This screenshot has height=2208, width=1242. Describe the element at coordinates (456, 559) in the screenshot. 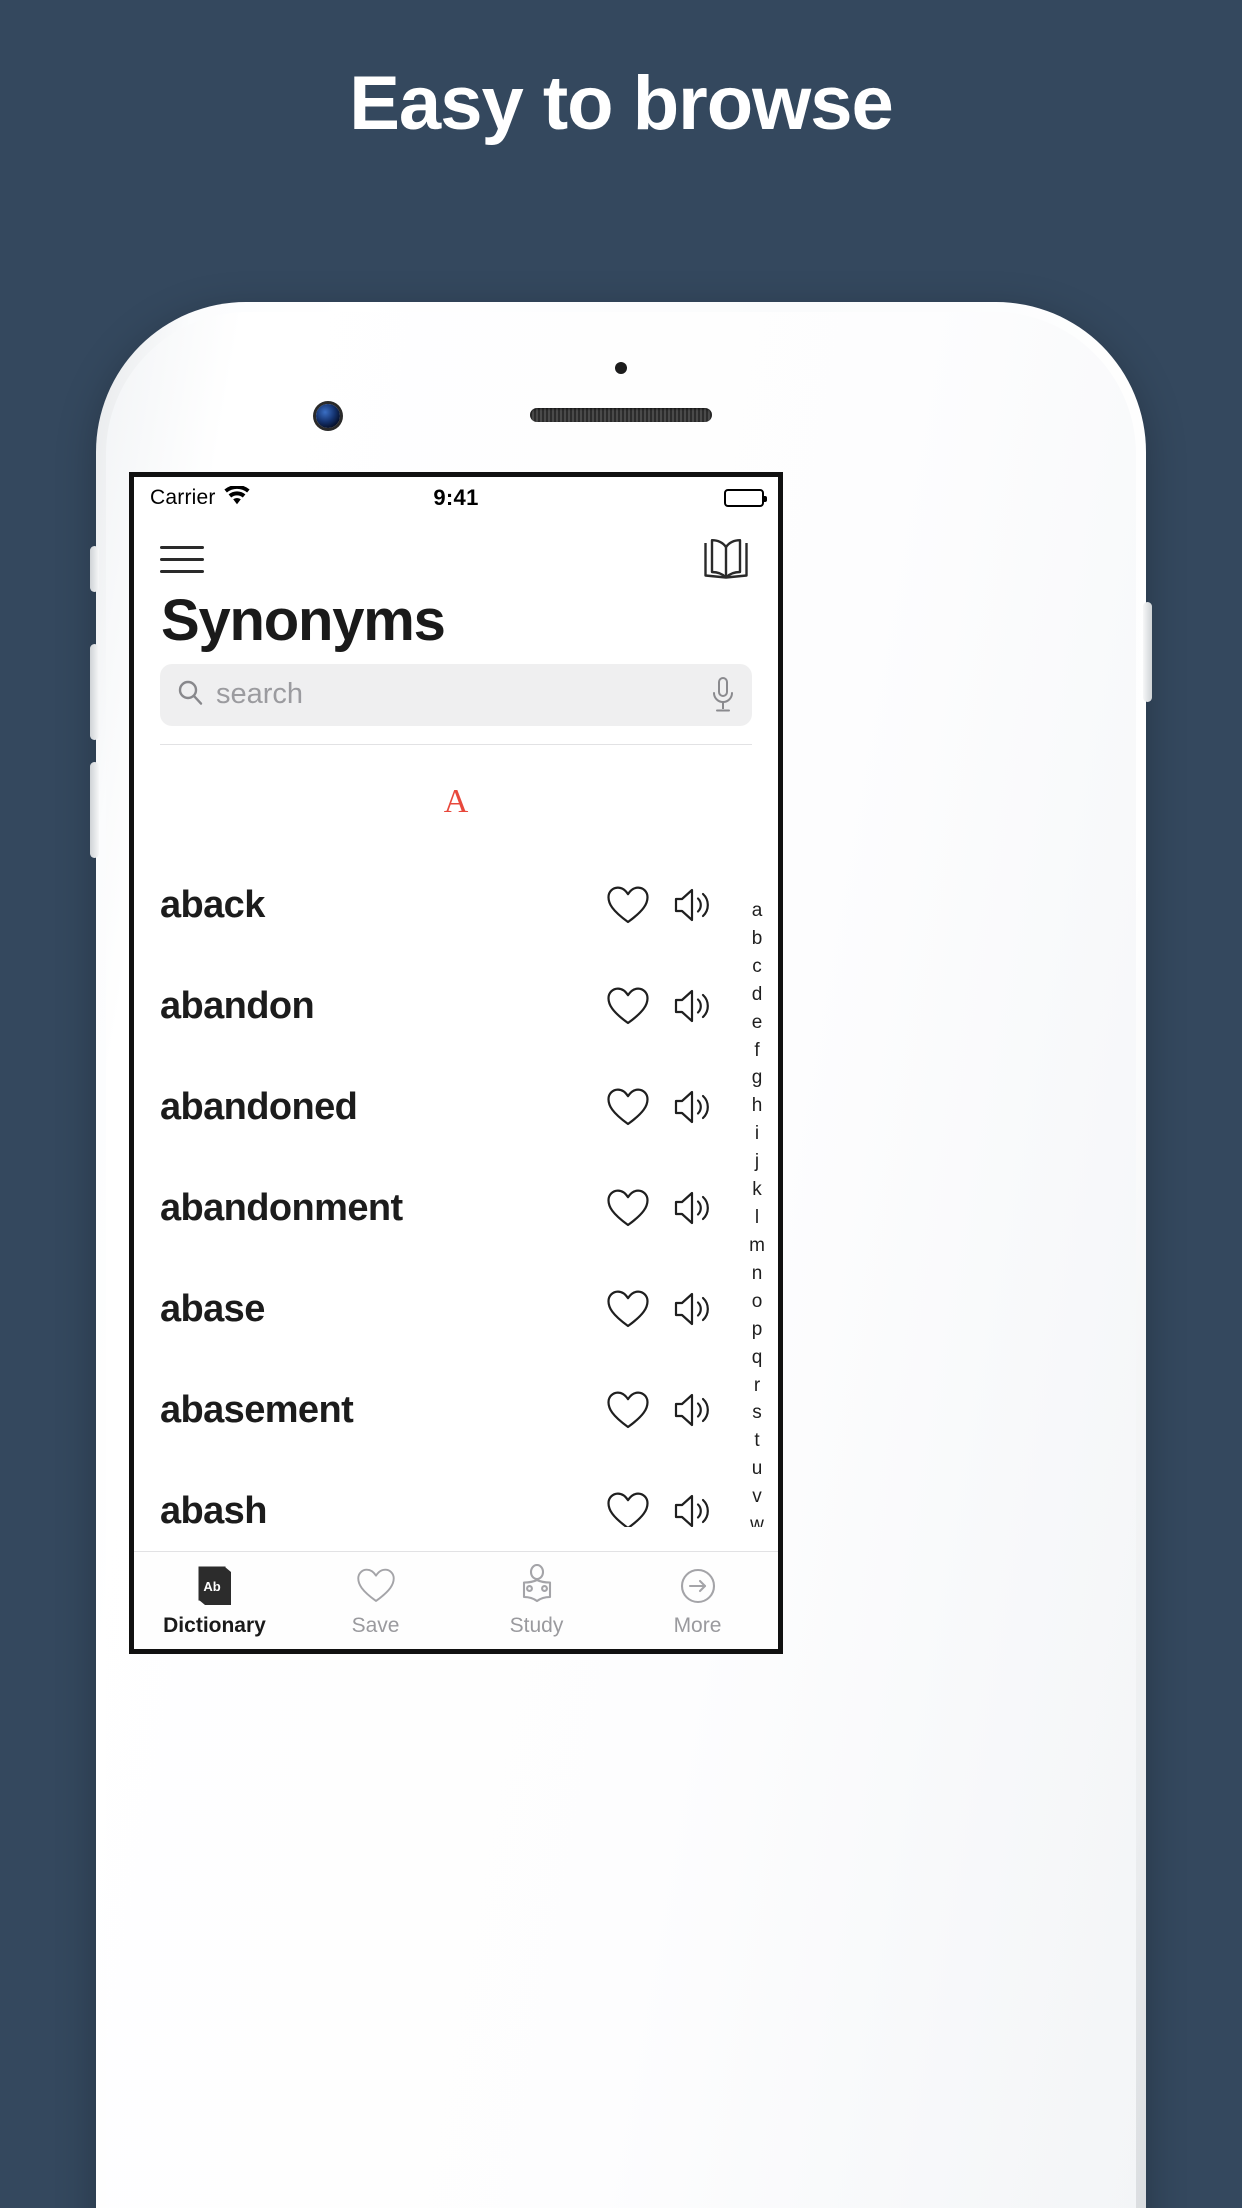

I see `header-row` at that location.